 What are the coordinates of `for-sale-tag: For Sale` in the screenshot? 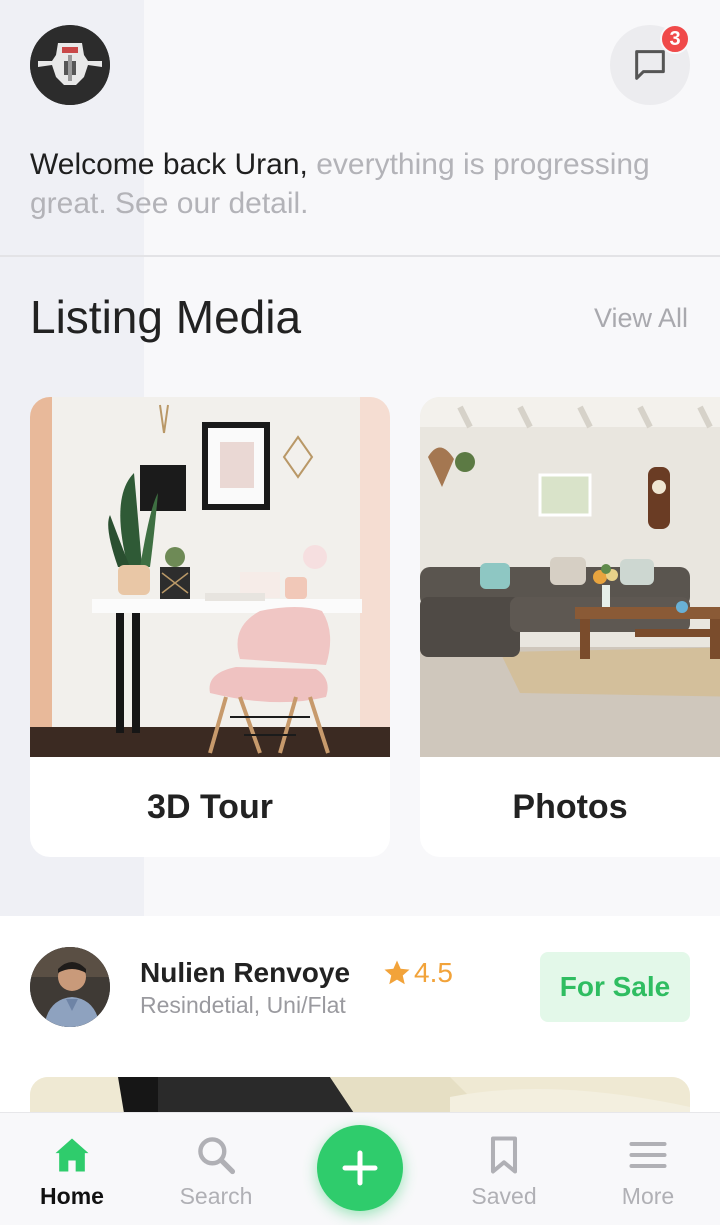 It's located at (615, 987).